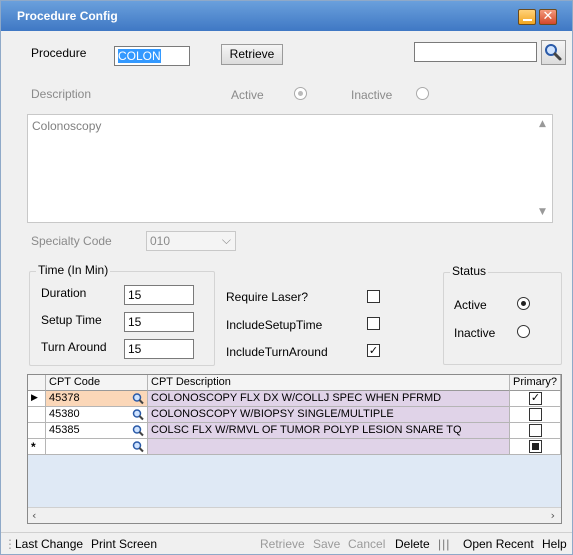 The height and width of the screenshot is (555, 573). Describe the element at coordinates (34, 515) in the screenshot. I see `scroll-left-icon: ‹` at that location.